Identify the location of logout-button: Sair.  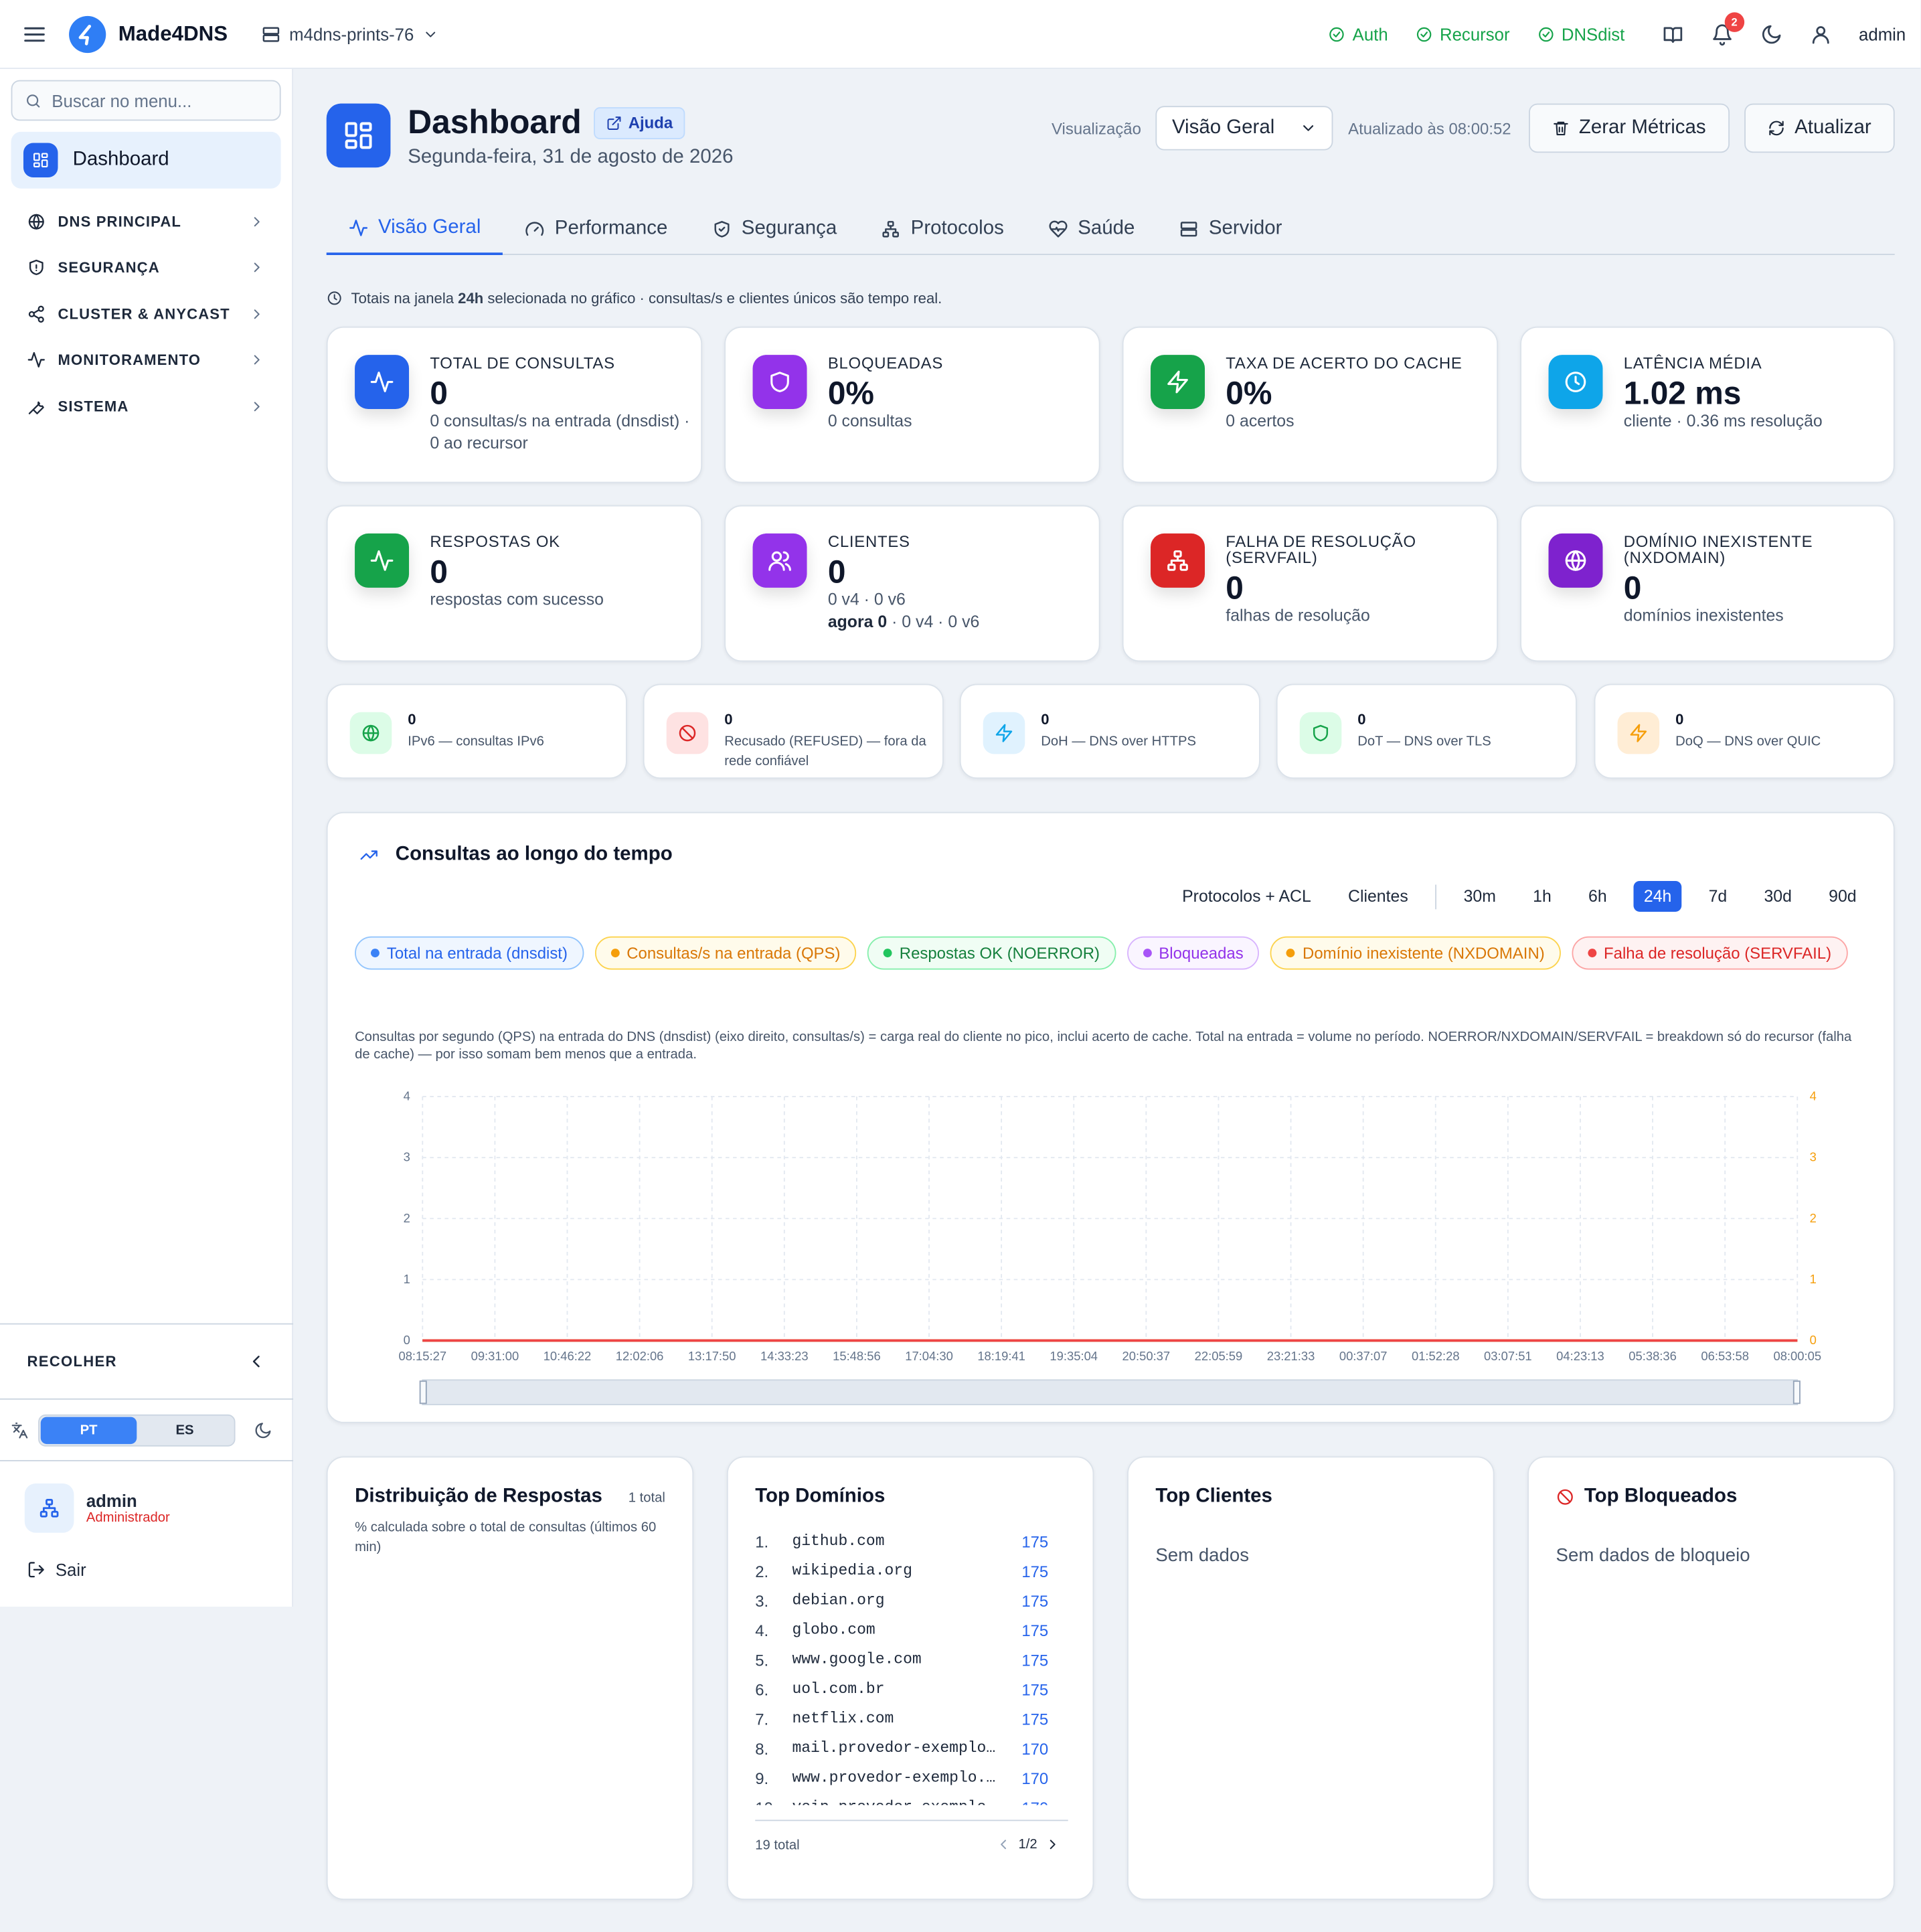
(57, 1570).